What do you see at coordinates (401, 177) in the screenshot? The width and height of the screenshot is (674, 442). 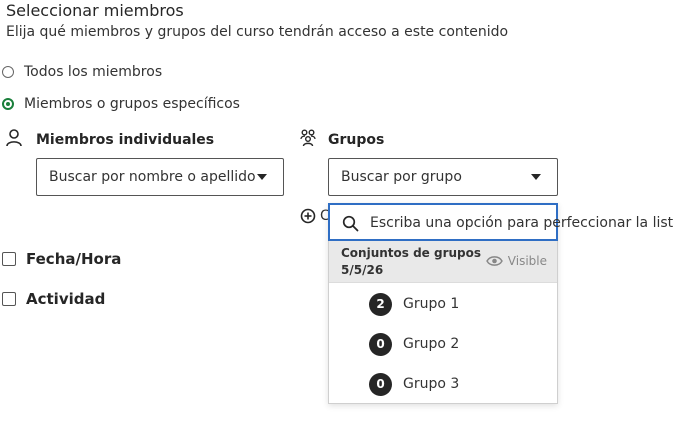 I see `groups-placeholder: Buscar por grupo` at bounding box center [401, 177].